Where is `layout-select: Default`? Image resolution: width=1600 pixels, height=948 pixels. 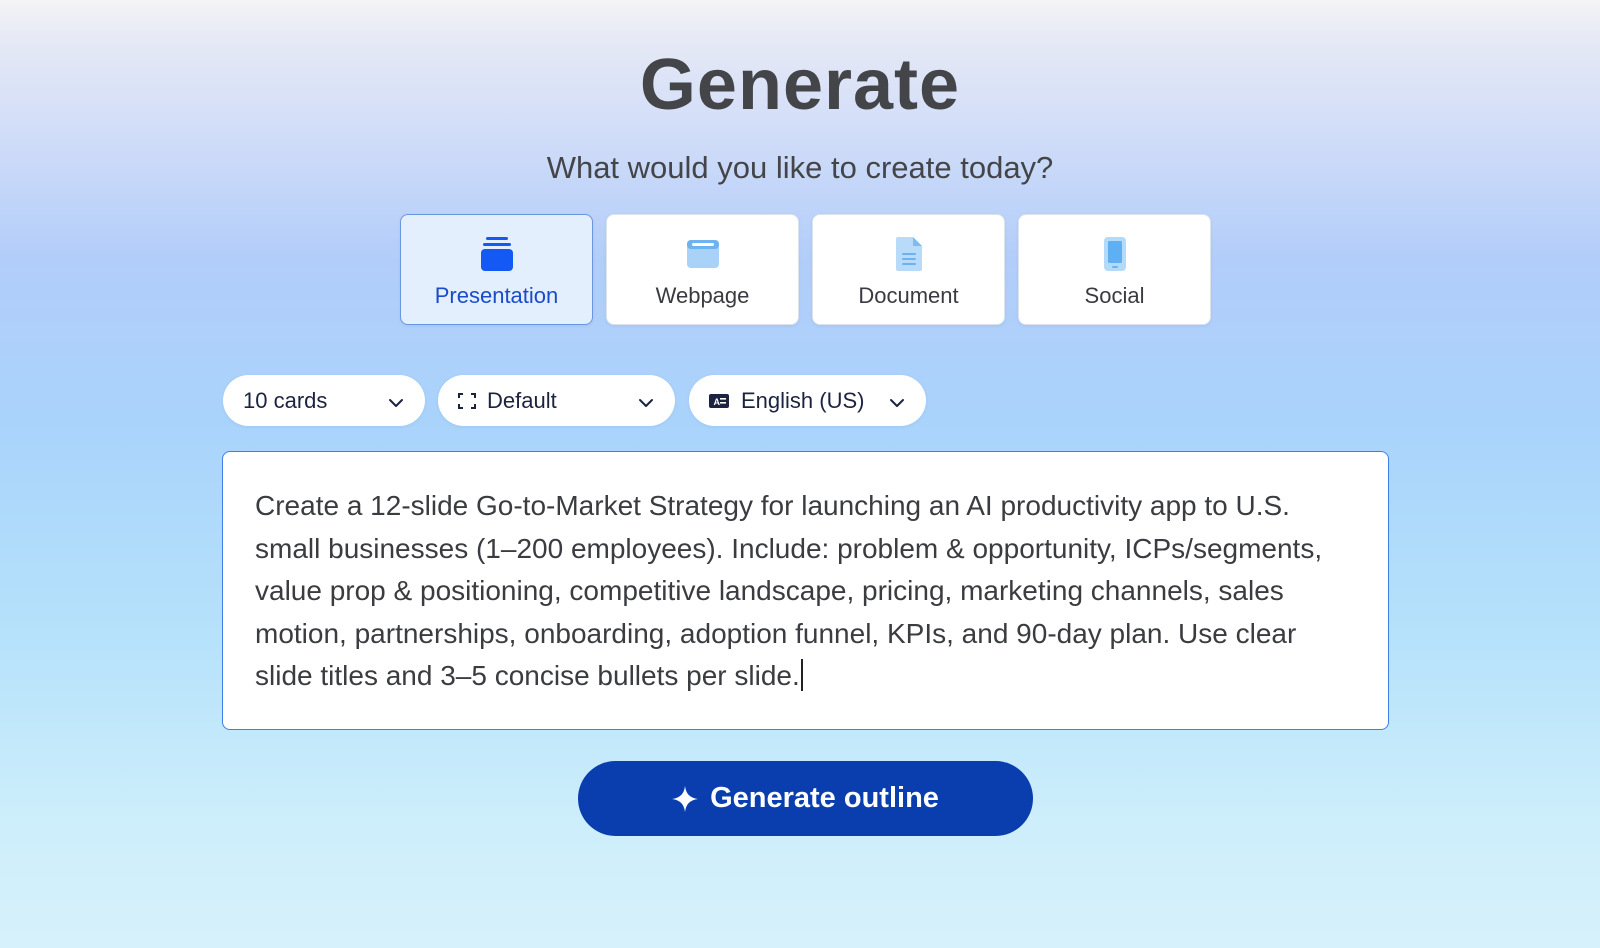 layout-select: Default is located at coordinates (556, 400).